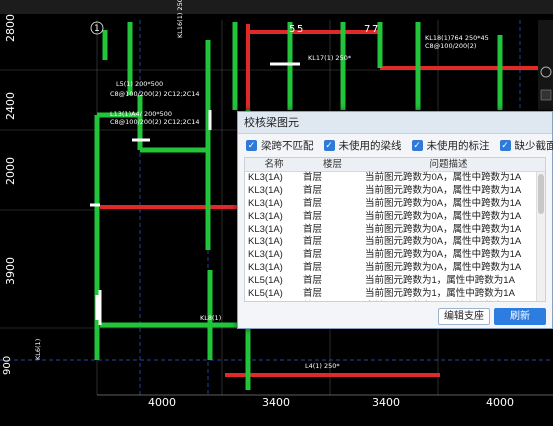 This screenshot has width=553, height=426. Describe the element at coordinates (210, 318) in the screenshot. I see `beam-label-kl8: KL8(1)` at that location.